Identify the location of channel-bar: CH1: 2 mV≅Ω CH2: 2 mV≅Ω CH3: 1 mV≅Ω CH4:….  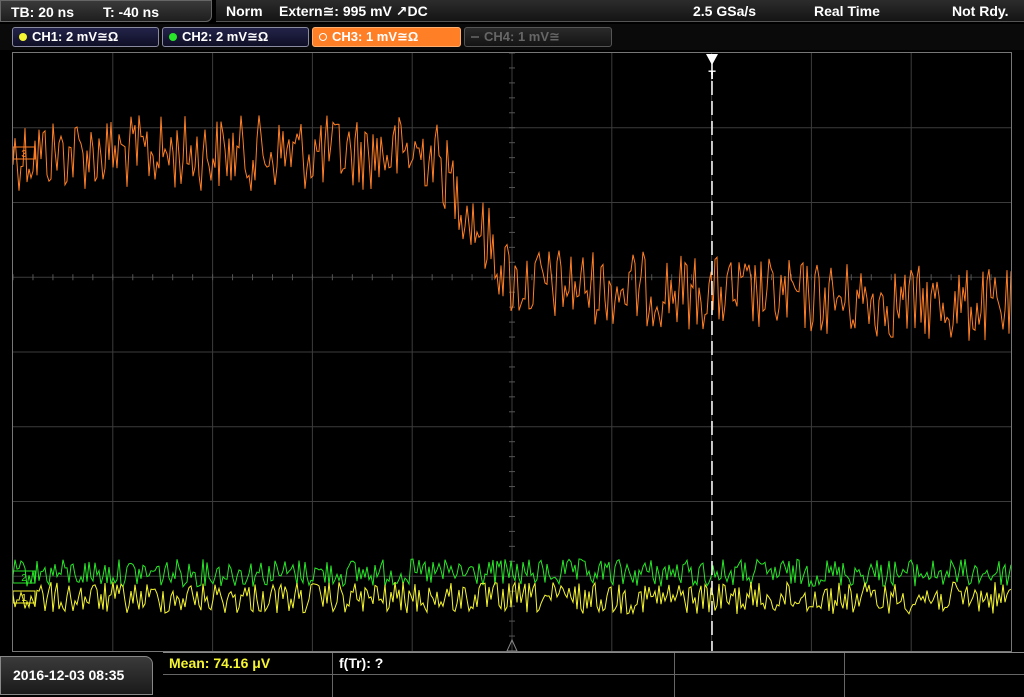
(512, 37).